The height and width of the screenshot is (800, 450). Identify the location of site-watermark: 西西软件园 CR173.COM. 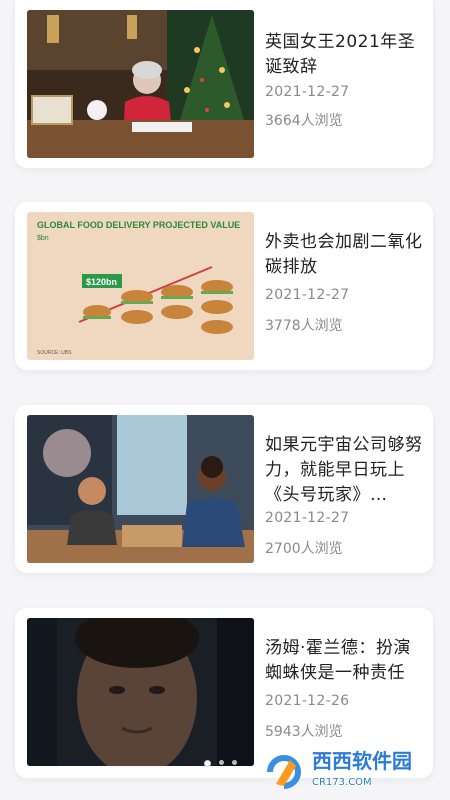
(351, 772).